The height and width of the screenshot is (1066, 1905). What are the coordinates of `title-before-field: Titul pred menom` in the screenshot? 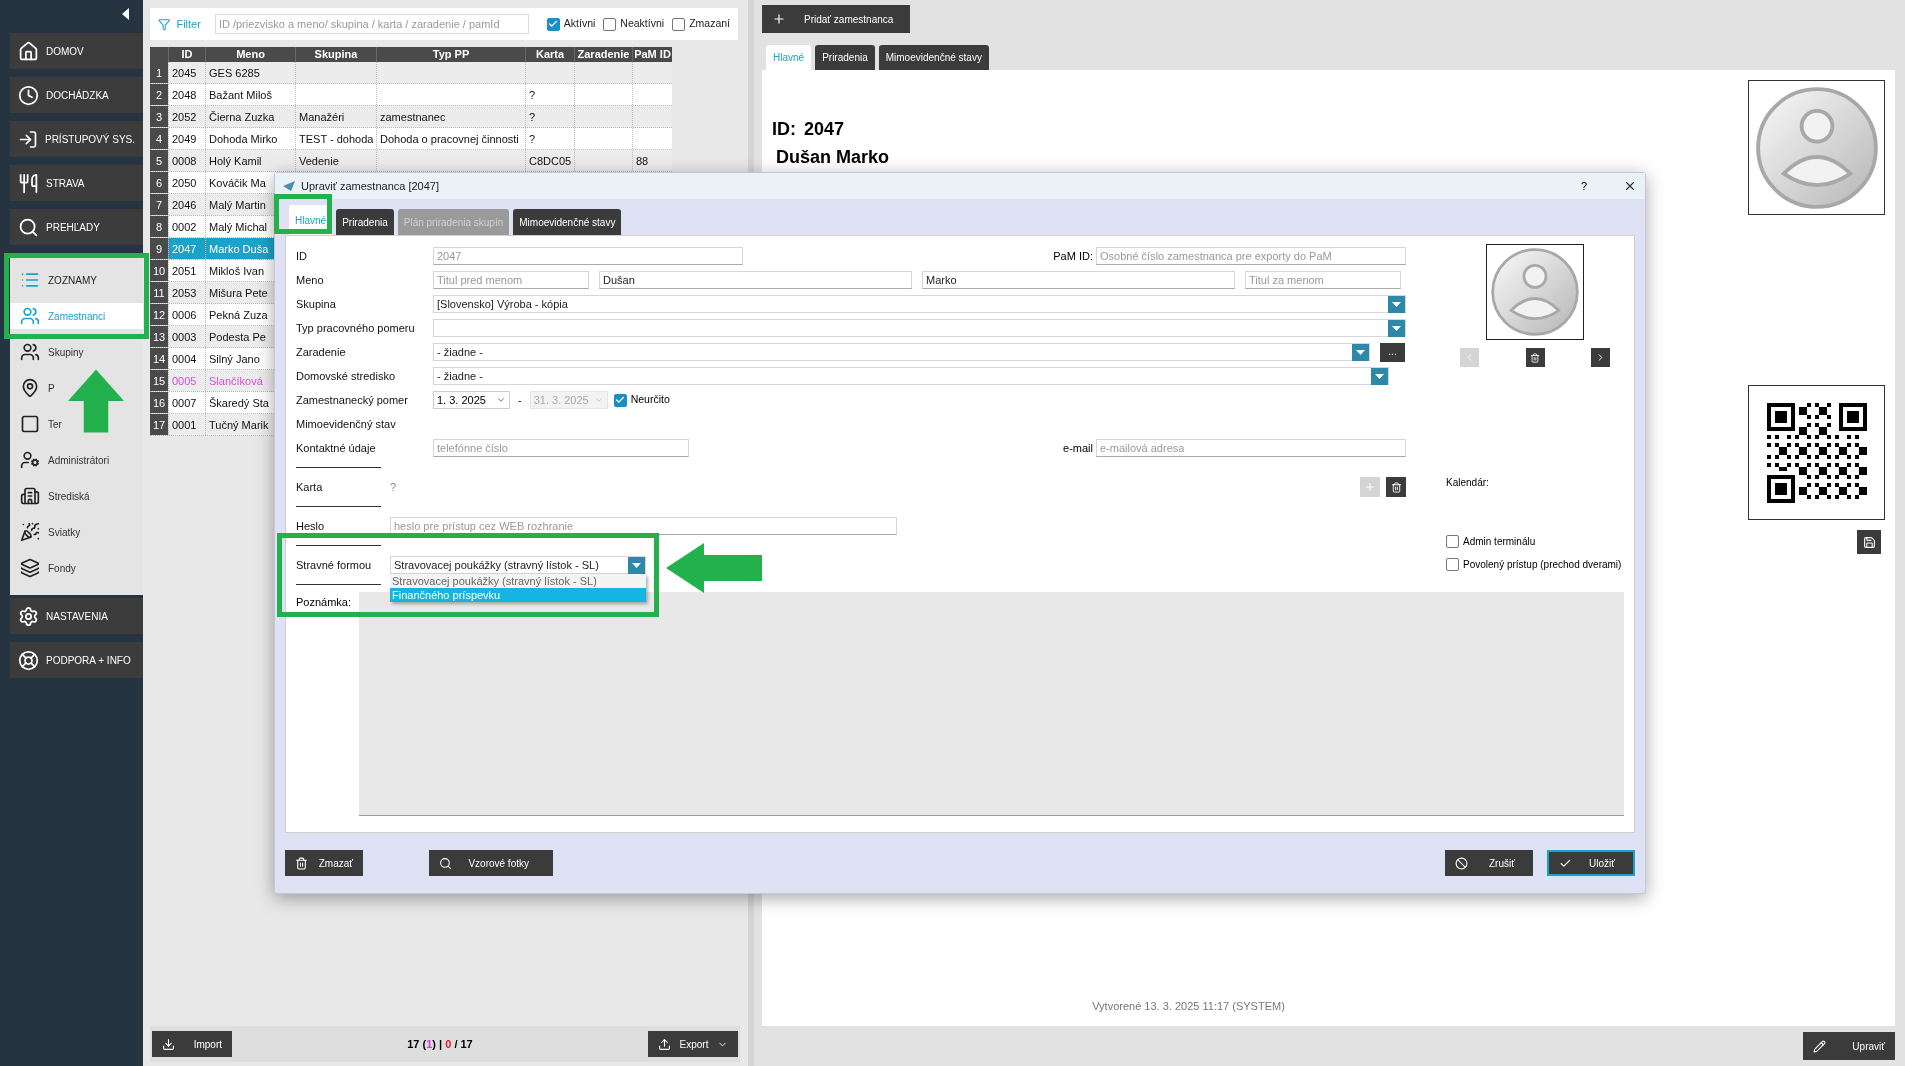 It's located at (511, 280).